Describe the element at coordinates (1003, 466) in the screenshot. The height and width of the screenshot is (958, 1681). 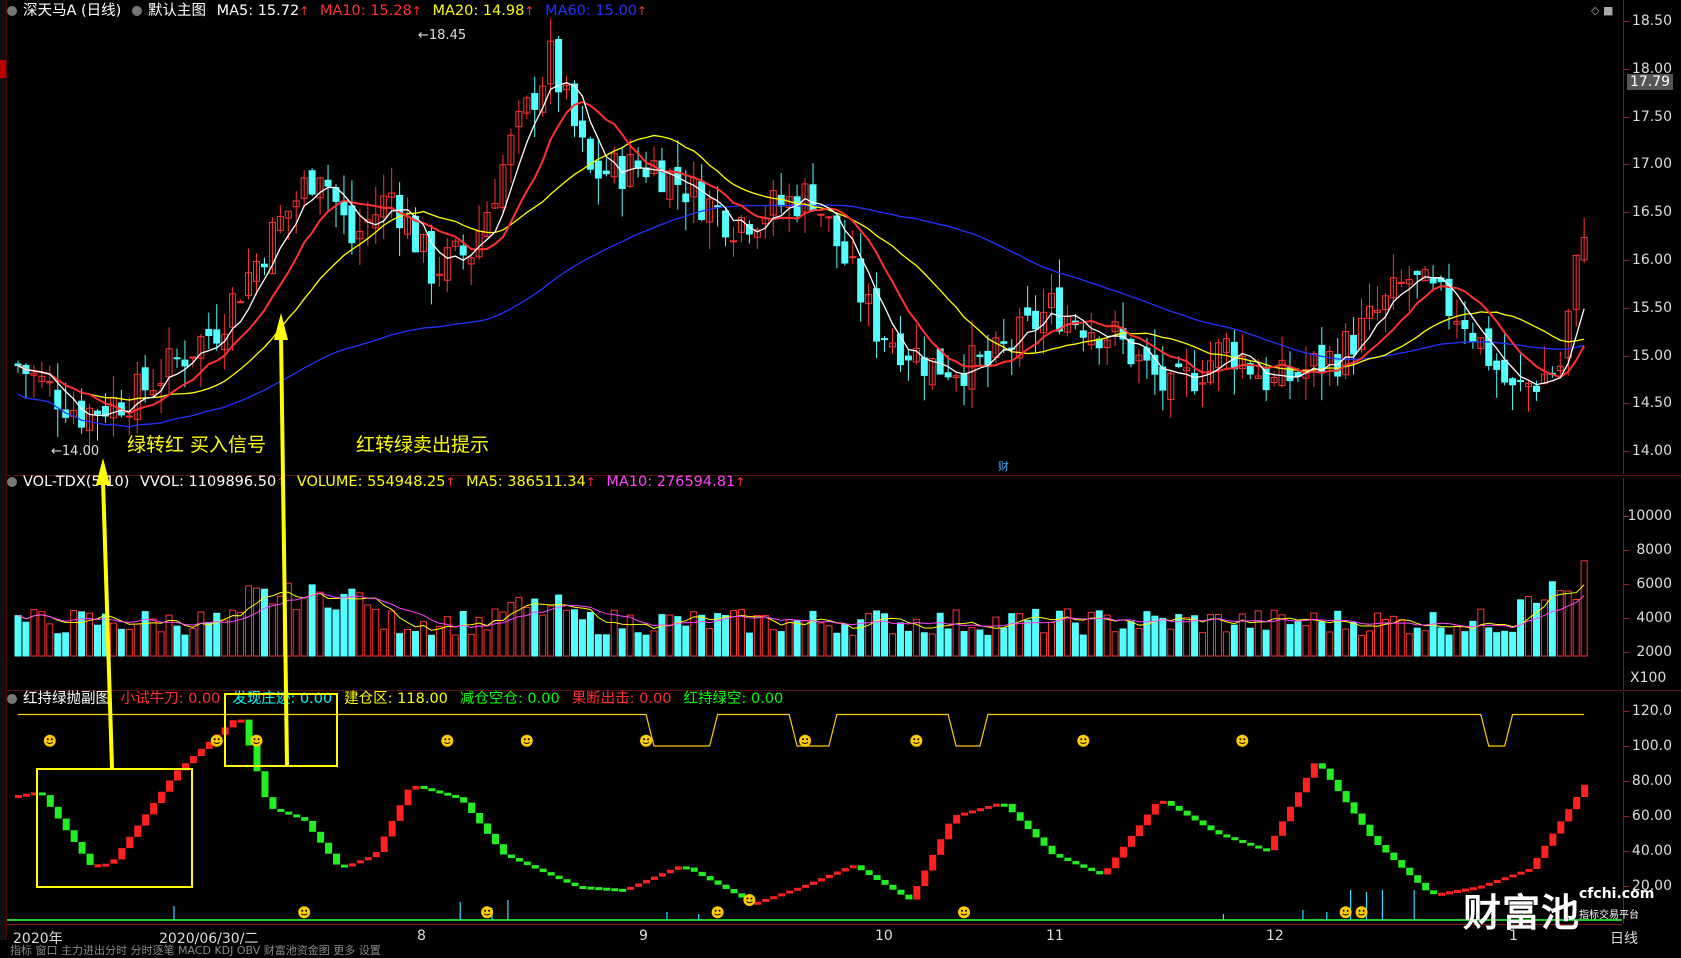
I see `finance-marker: 财` at that location.